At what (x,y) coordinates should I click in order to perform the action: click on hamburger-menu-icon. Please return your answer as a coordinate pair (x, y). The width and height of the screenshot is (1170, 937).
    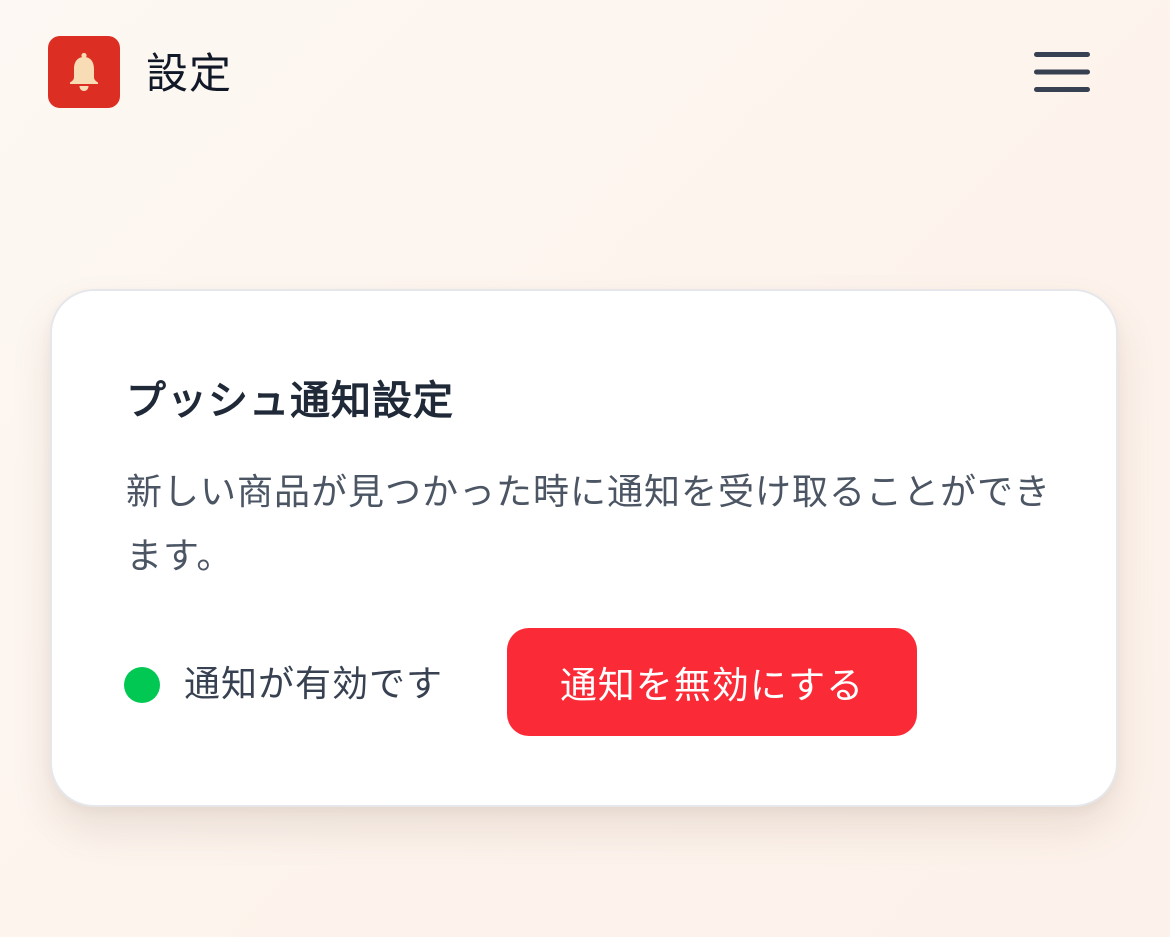
    Looking at the image, I should click on (1062, 72).